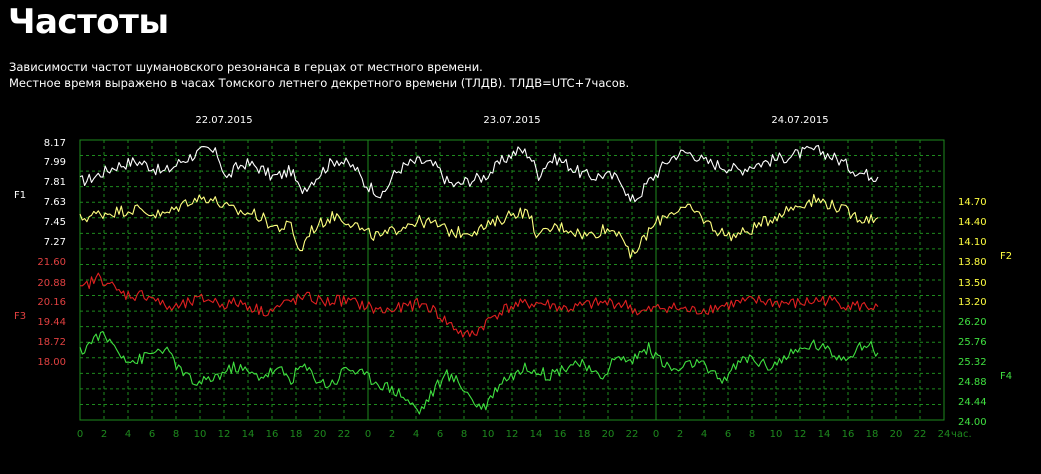 The width and height of the screenshot is (1041, 474). Describe the element at coordinates (223, 120) in the screenshot. I see `date-label: 22.07.2015` at that location.